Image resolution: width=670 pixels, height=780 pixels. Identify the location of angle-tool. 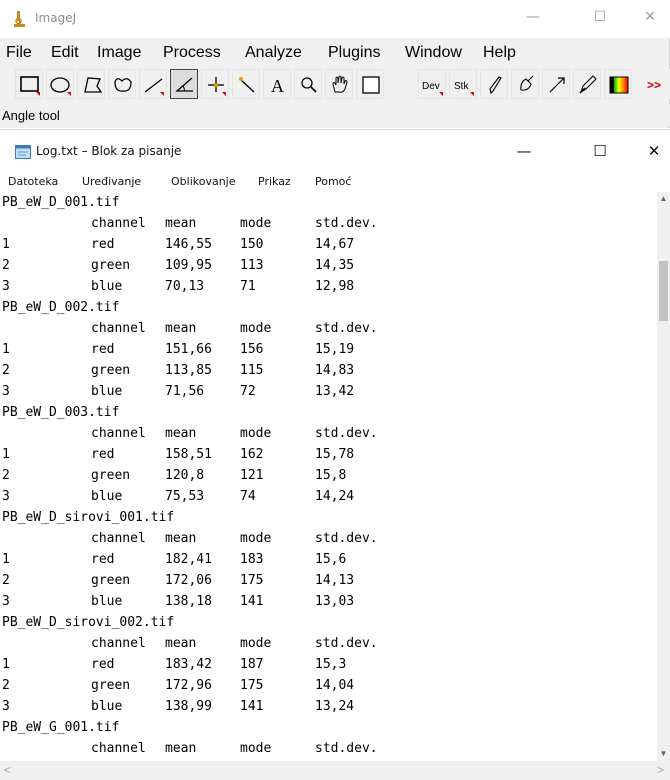
(184, 84).